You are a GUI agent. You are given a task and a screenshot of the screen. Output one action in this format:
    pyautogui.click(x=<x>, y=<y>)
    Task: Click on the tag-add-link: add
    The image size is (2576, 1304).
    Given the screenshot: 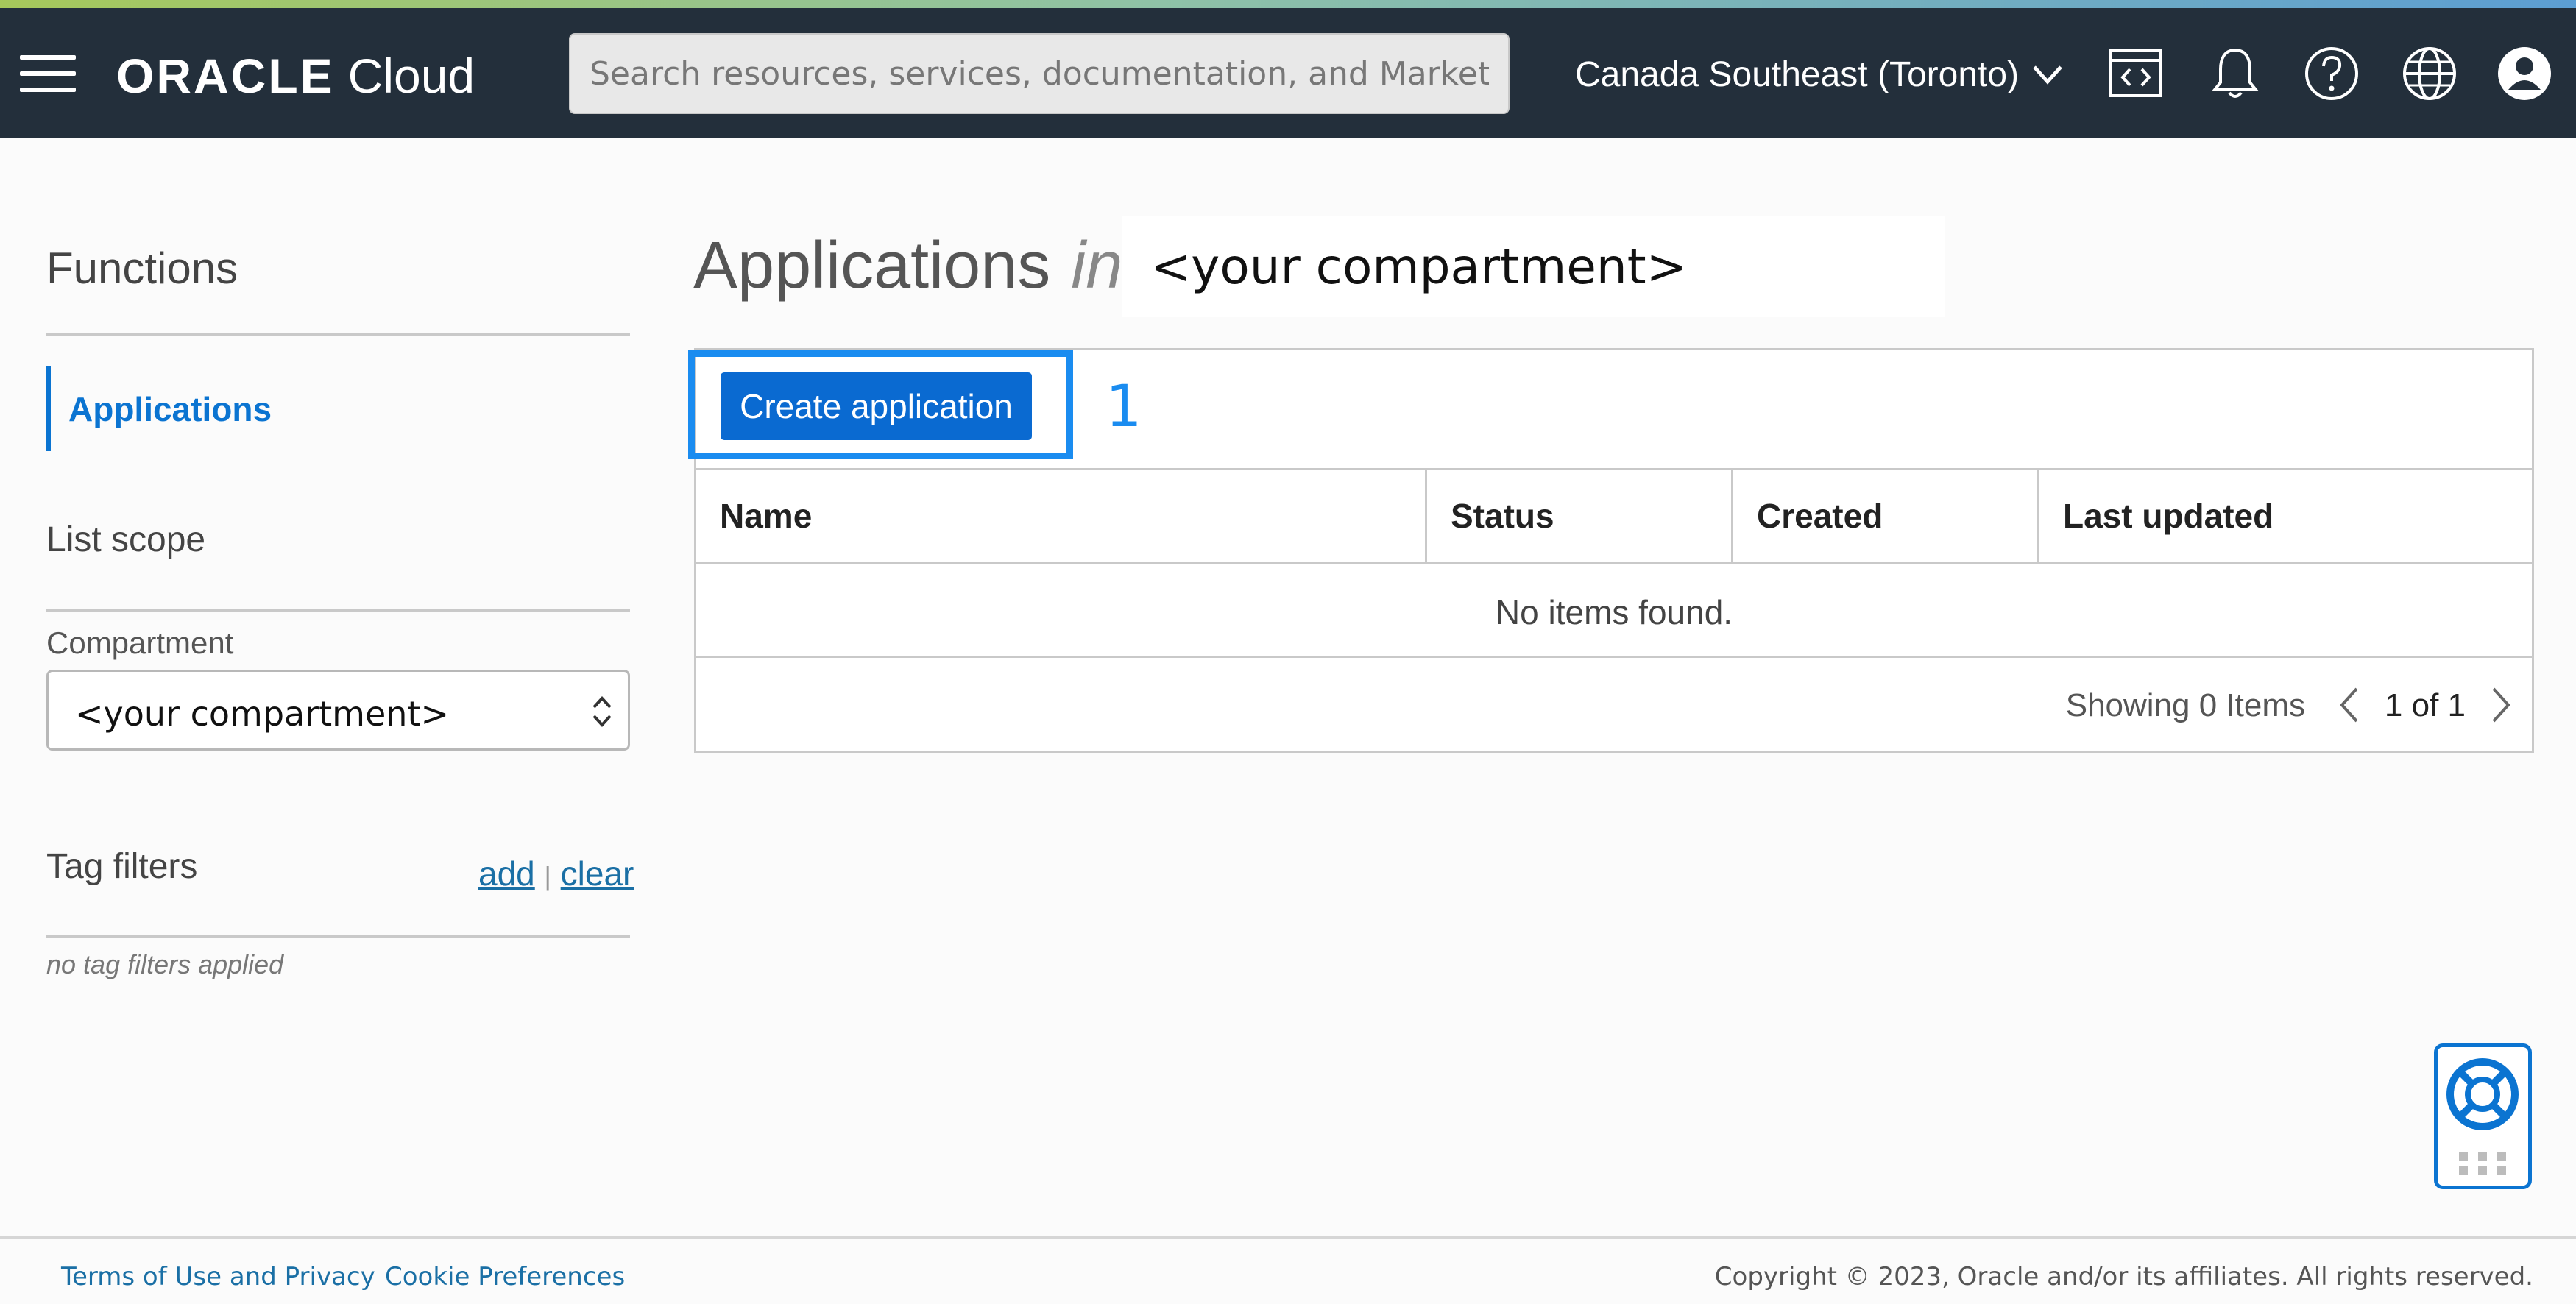 What is the action you would take?
    pyautogui.click(x=506, y=874)
    